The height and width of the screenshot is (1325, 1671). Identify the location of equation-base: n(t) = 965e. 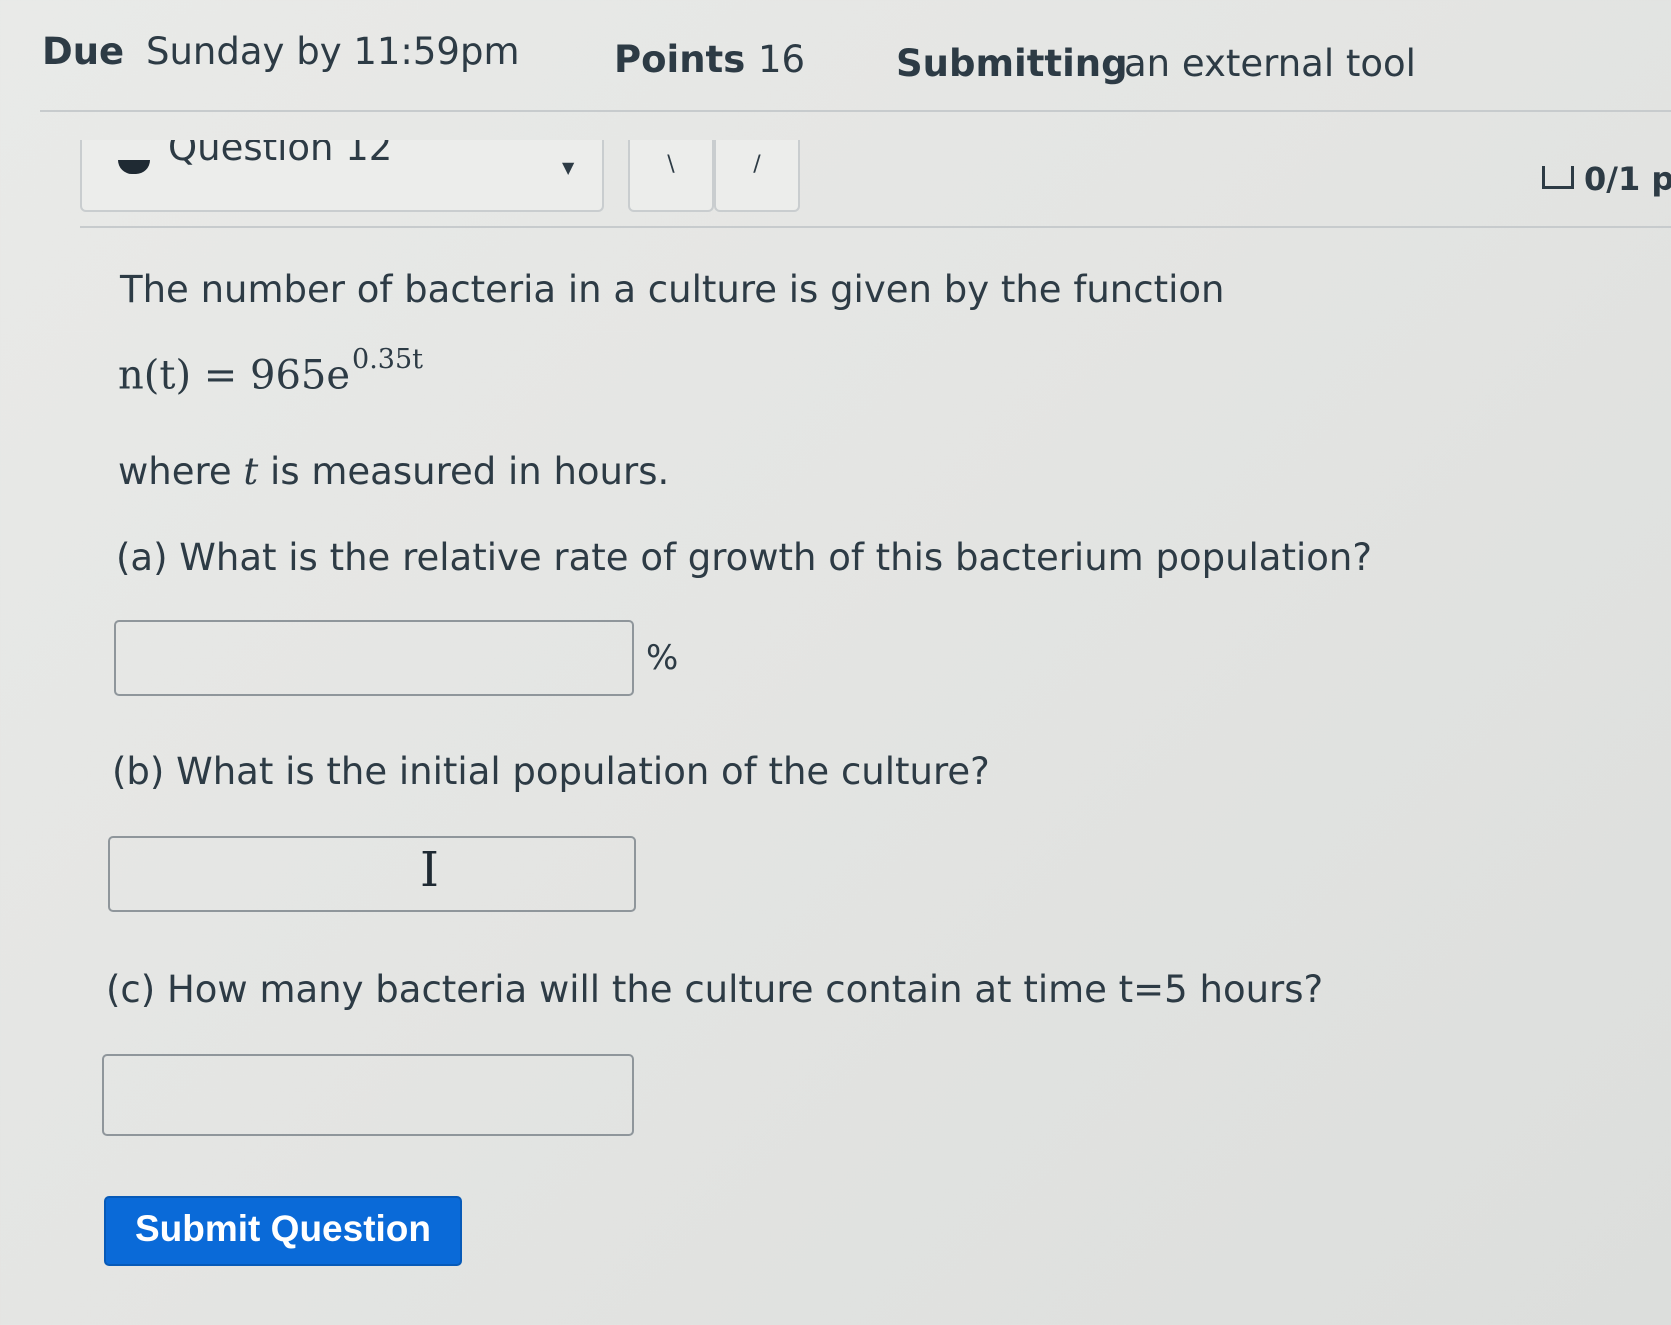
(234, 375).